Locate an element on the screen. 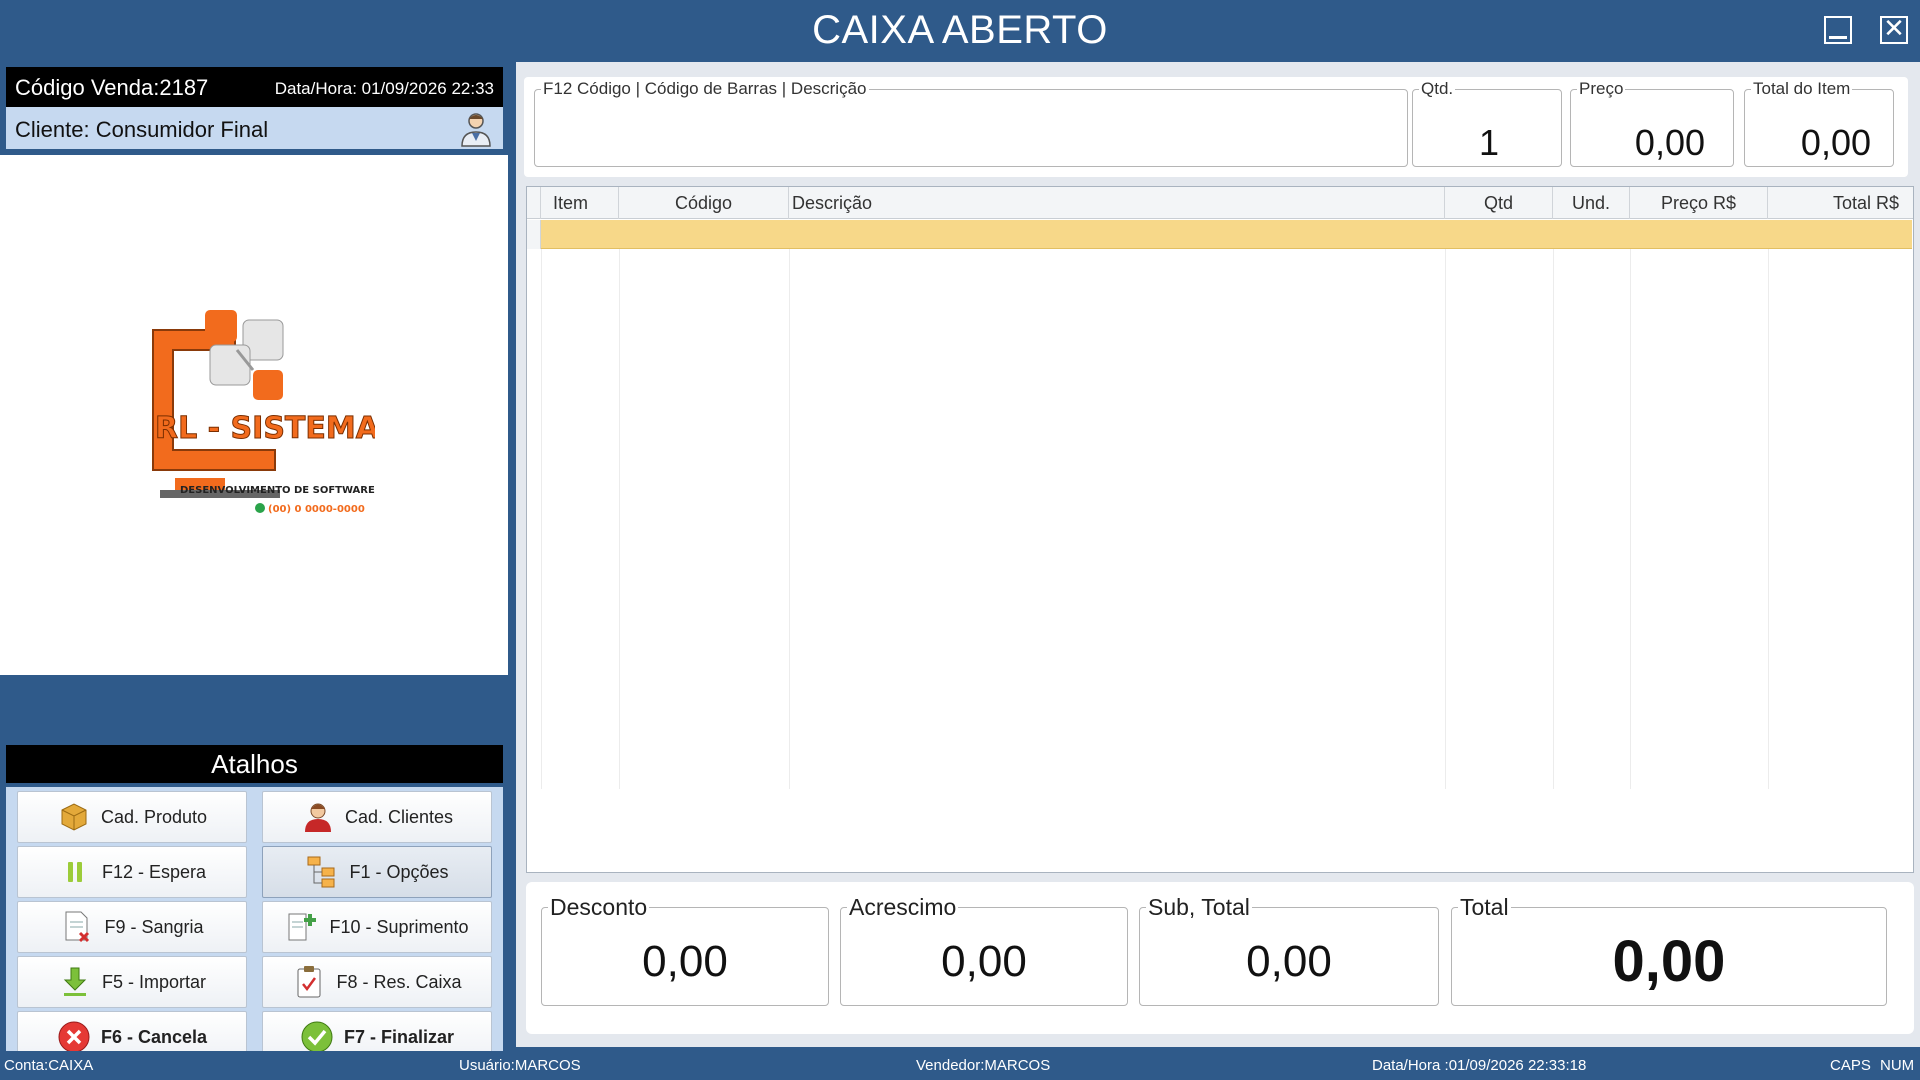 The width and height of the screenshot is (1920, 1080). column-header-unit: Und. is located at coordinates (1591, 203).